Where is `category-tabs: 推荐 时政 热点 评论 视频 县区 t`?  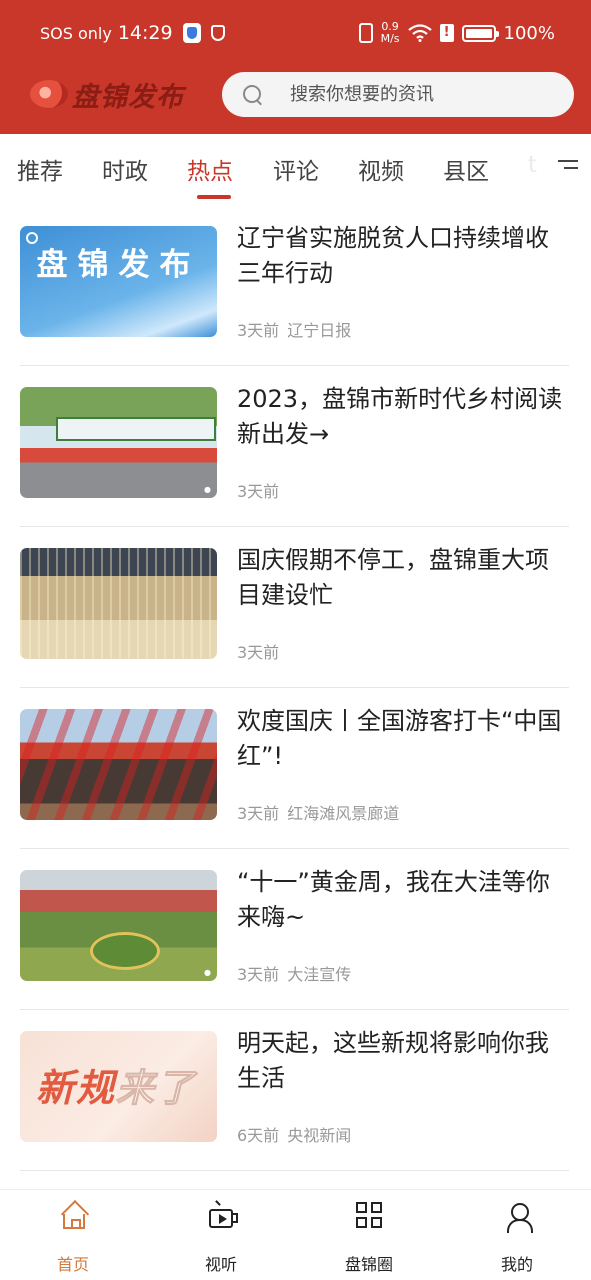
category-tabs: 推荐 时政 热点 评论 视频 县区 t is located at coordinates (295, 169).